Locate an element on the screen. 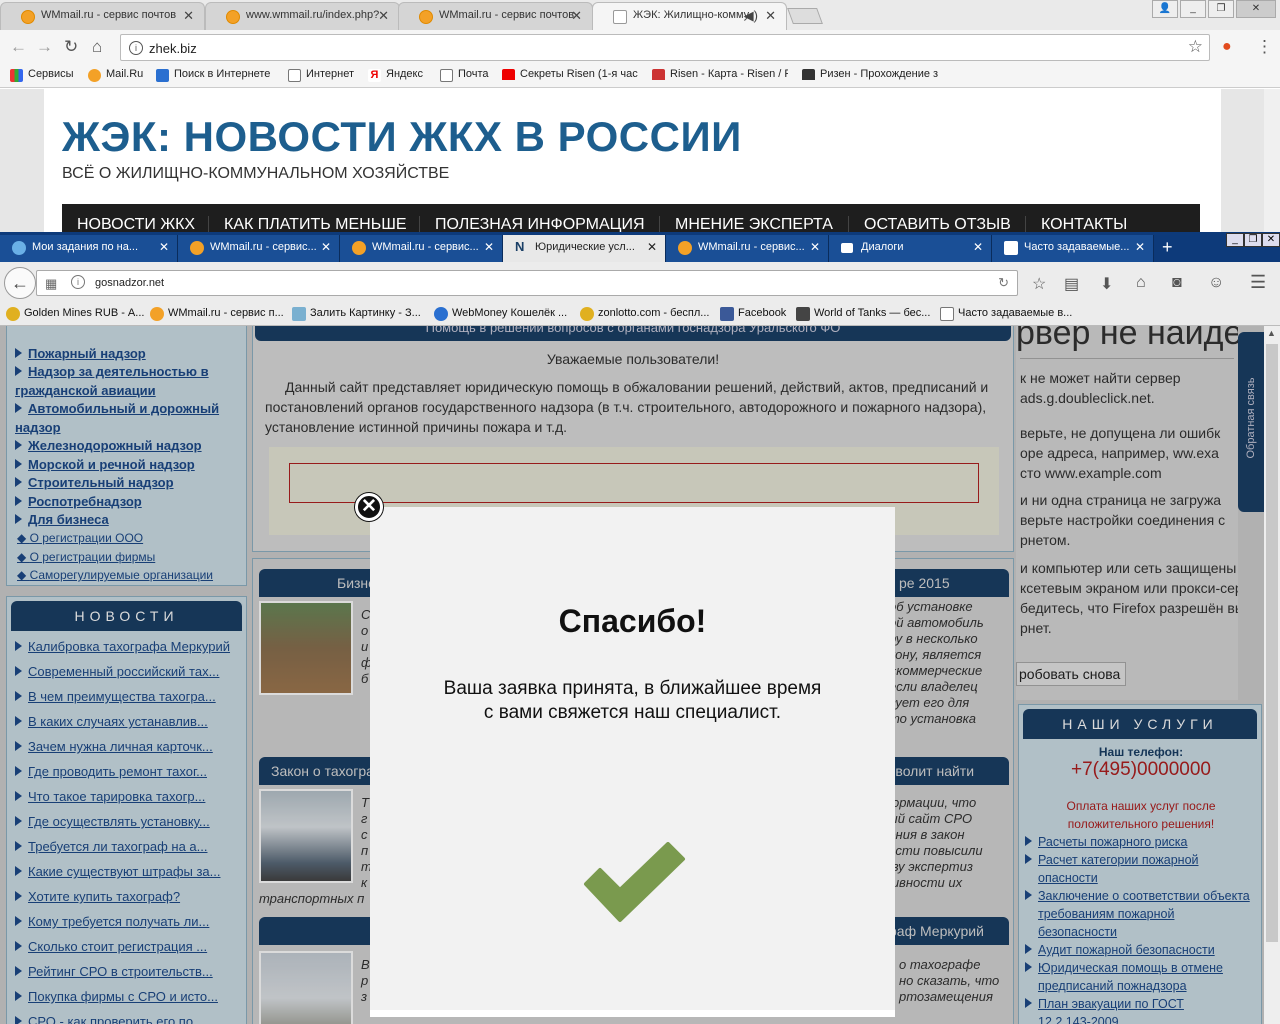  close-window-button: ✕ is located at coordinates (1256, 9).